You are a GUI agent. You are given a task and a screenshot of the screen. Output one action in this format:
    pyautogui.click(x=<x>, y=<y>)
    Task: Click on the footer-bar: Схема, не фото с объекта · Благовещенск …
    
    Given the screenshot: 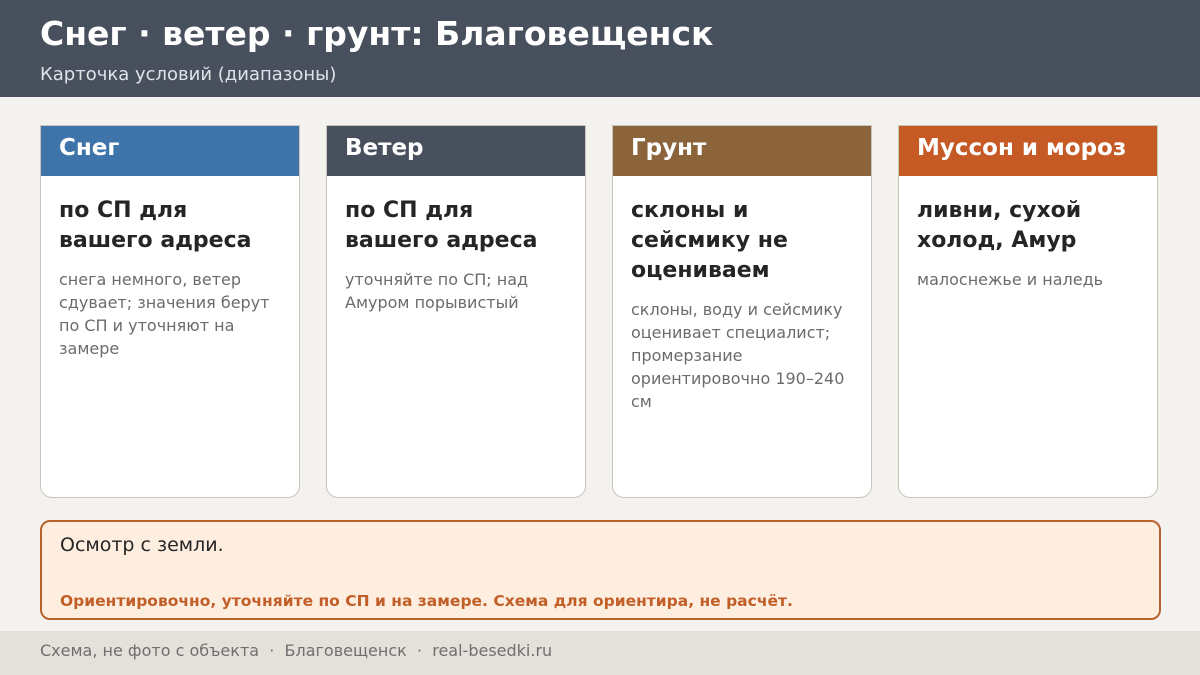 What is the action you would take?
    pyautogui.click(x=600, y=653)
    